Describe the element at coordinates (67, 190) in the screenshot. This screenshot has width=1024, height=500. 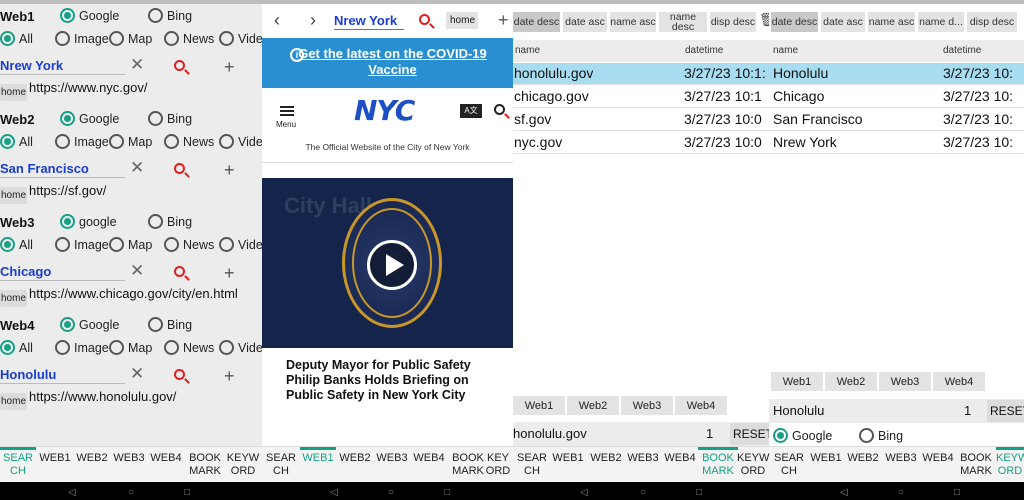
I see `url-field: https://sf.gov/` at that location.